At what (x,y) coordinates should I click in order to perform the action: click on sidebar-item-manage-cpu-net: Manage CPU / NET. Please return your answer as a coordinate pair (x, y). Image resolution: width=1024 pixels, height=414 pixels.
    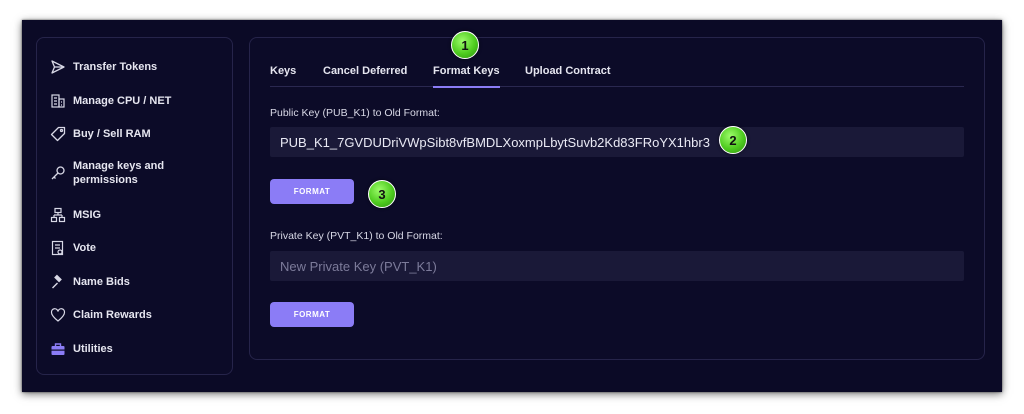
    Looking at the image, I should click on (110, 101).